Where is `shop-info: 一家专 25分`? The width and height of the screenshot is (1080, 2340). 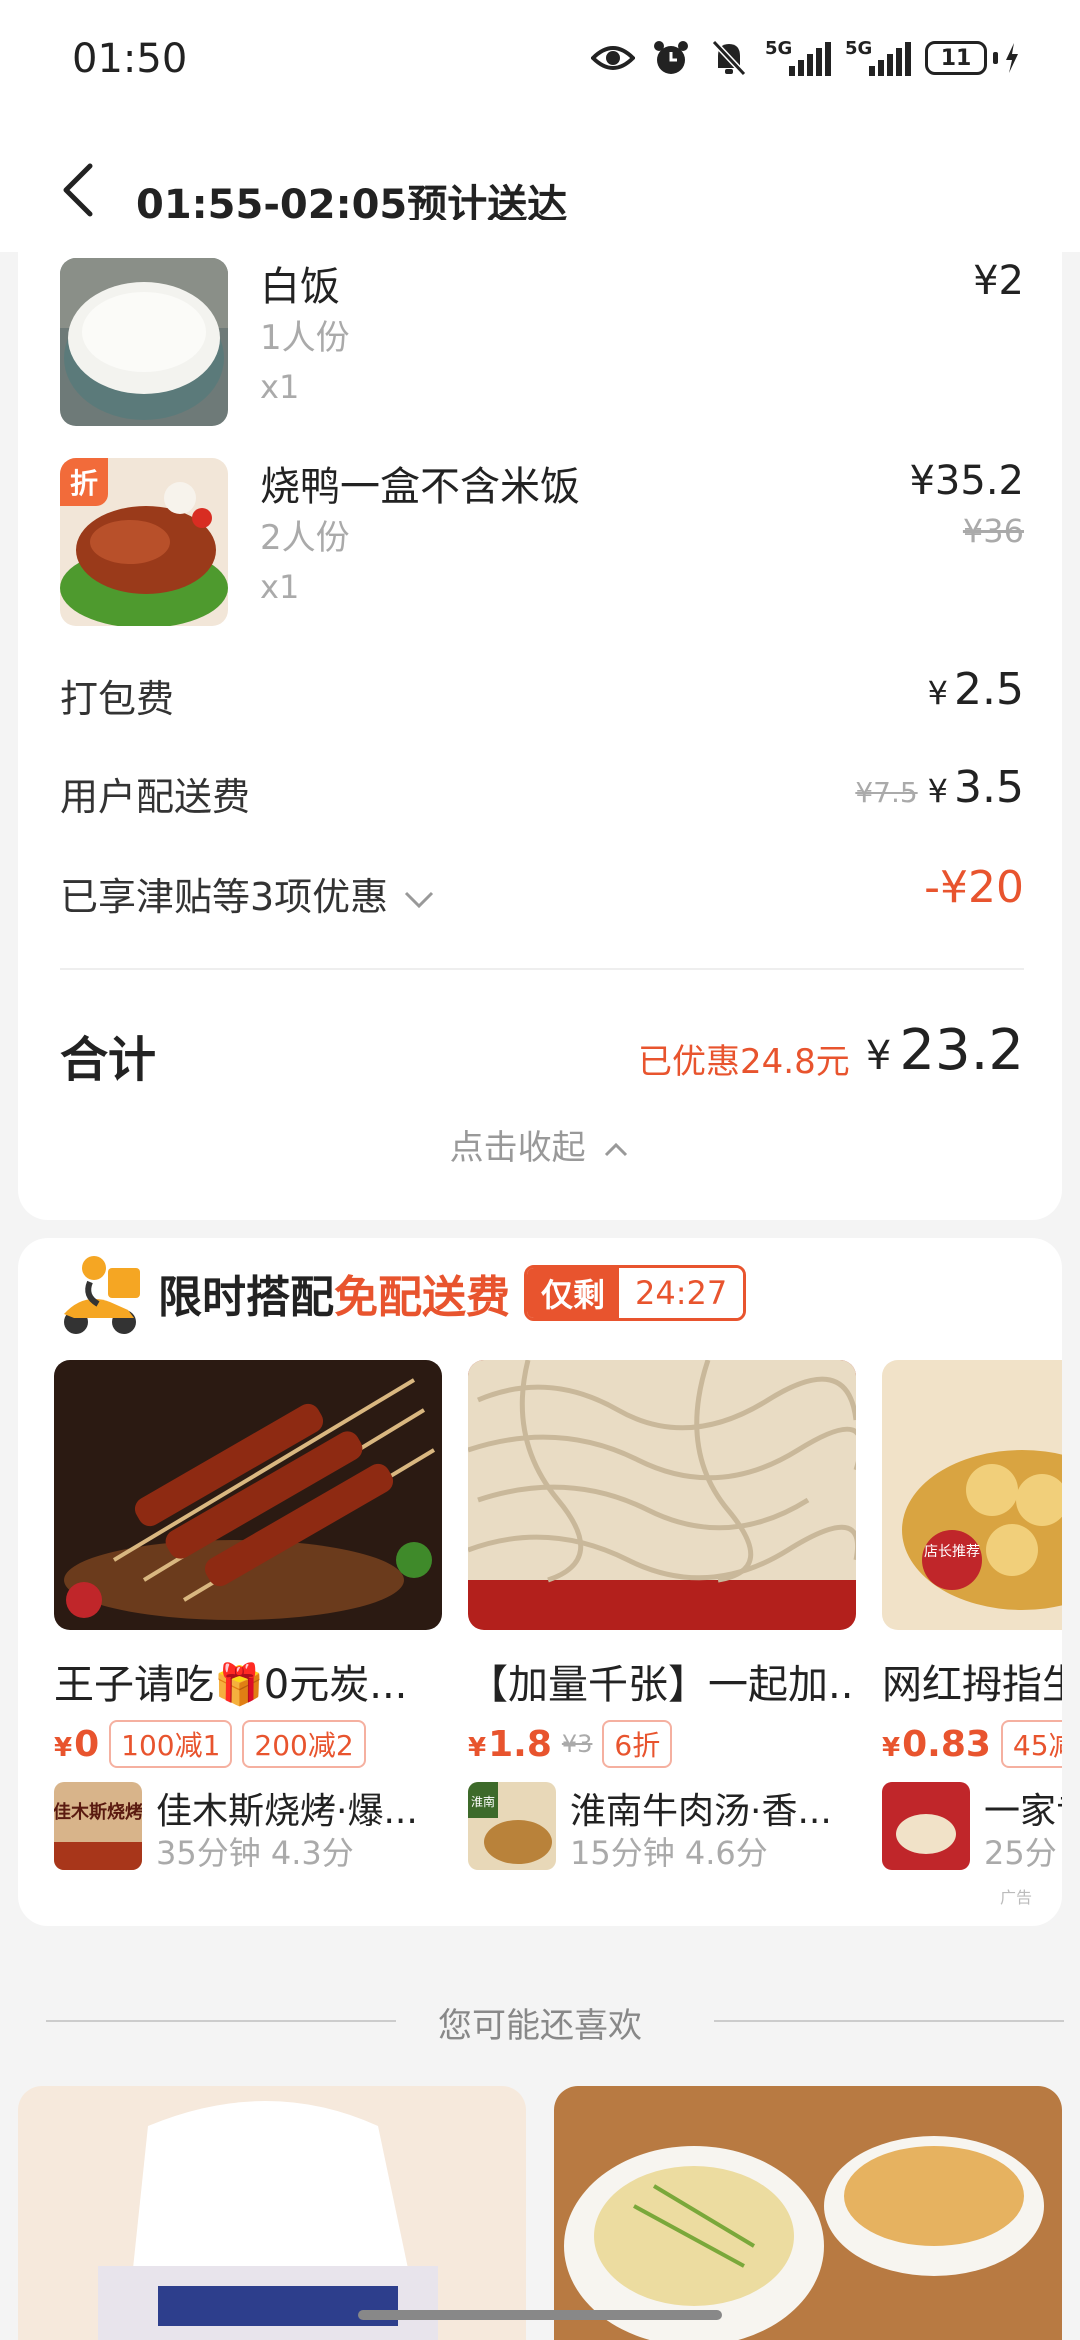 shop-info: 一家专 25分 is located at coordinates (972, 1827).